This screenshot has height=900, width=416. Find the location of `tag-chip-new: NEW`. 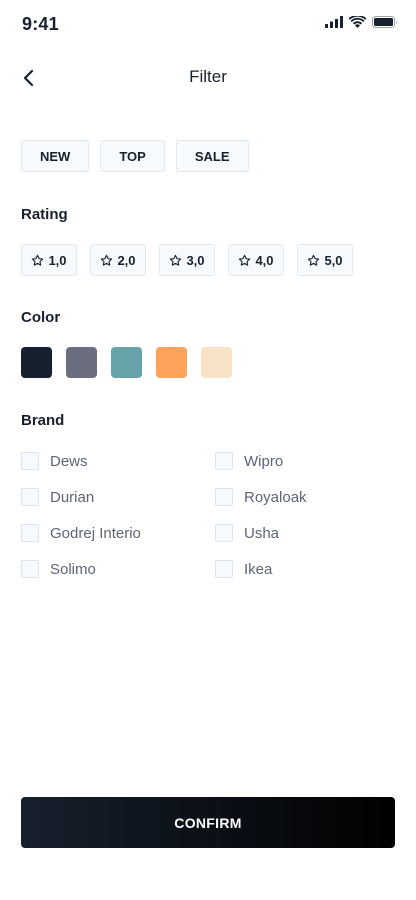

tag-chip-new: NEW is located at coordinates (55, 156).